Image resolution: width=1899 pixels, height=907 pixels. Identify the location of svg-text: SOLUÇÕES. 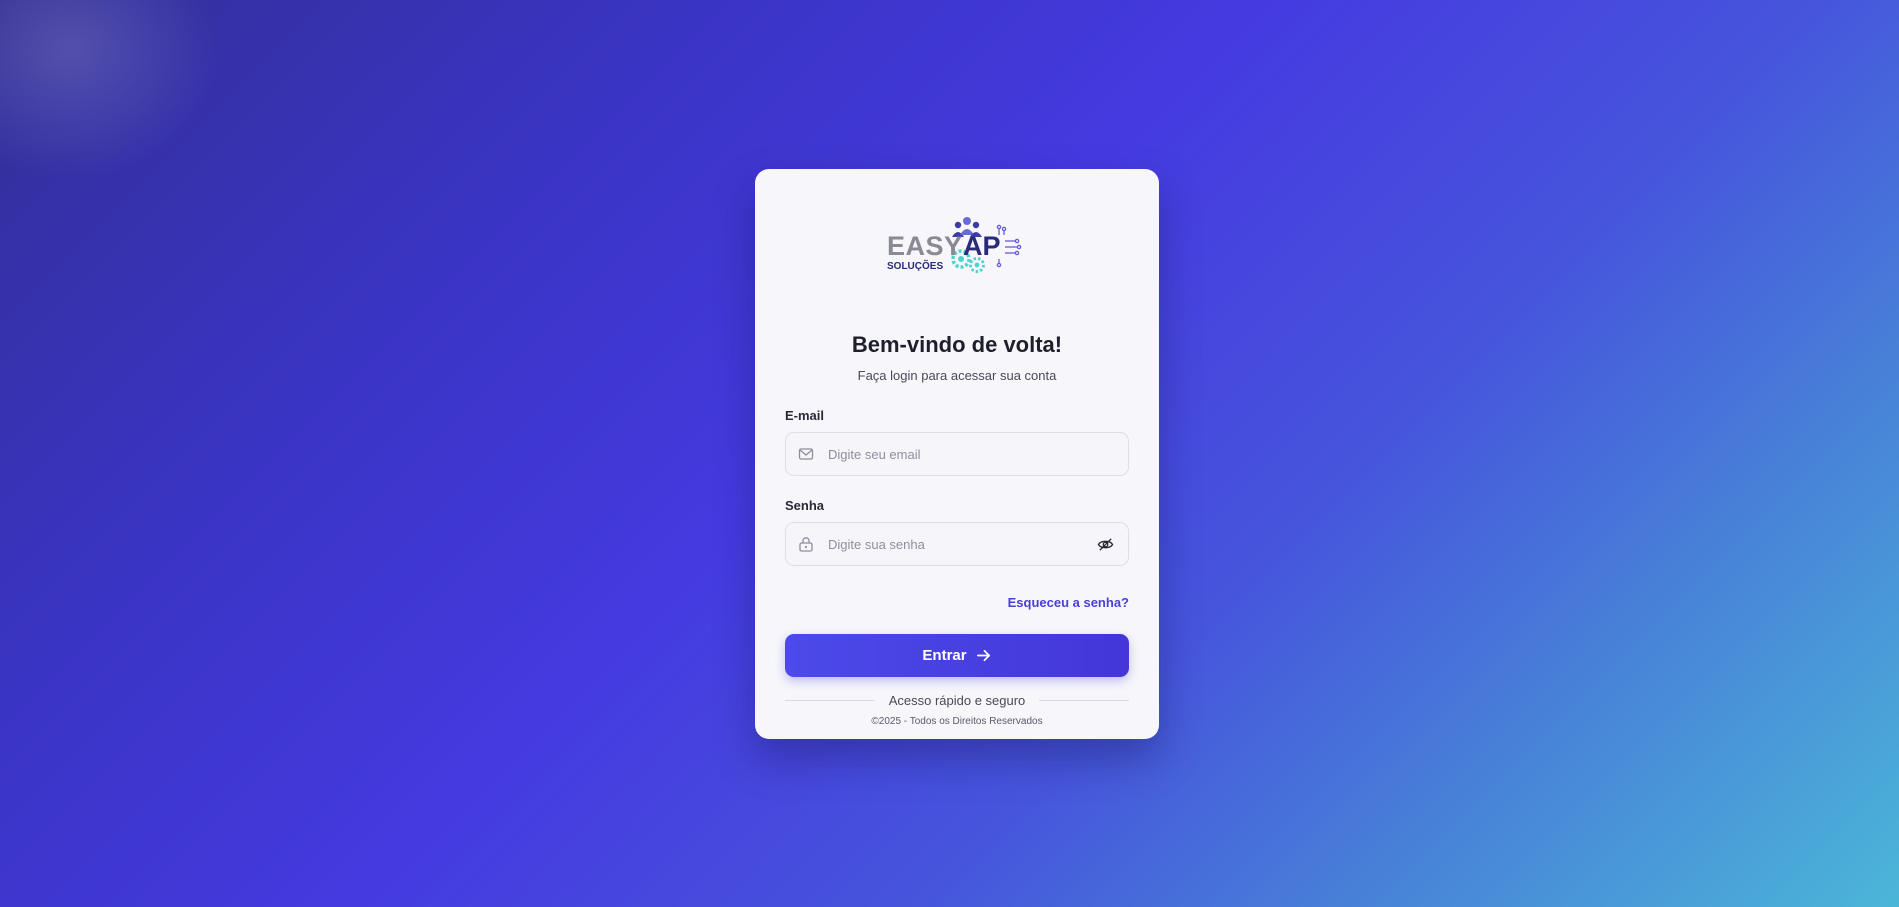
(915, 265).